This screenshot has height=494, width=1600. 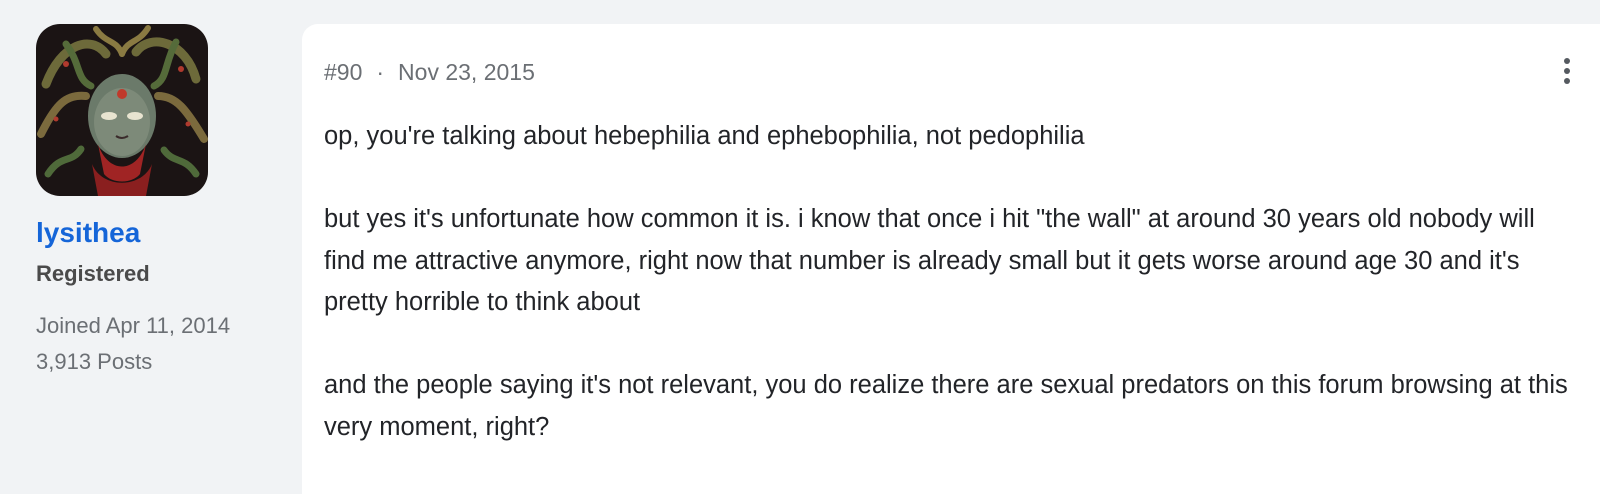 What do you see at coordinates (466, 72) in the screenshot?
I see `post-date: Nov 23, 2015` at bounding box center [466, 72].